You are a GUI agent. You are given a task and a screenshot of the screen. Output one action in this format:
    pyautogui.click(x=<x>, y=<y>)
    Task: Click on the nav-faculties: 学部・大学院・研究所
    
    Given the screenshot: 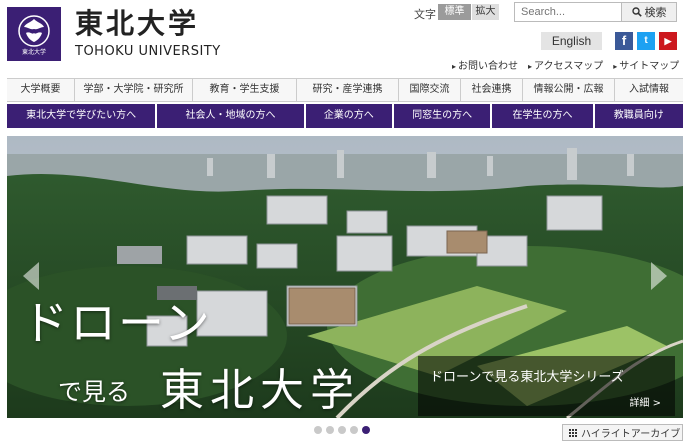 What is the action you would take?
    pyautogui.click(x=134, y=90)
    